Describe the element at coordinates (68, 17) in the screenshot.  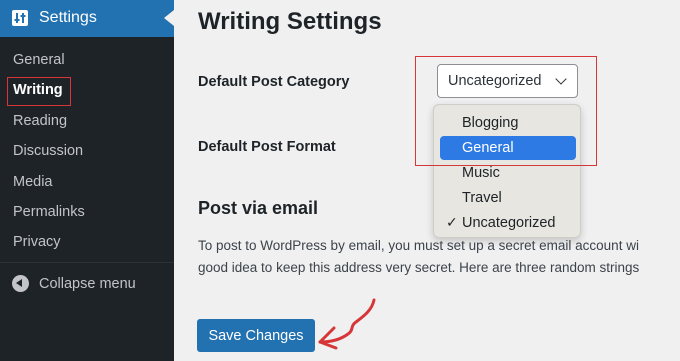
I see `sidebar-header-label: Settings` at that location.